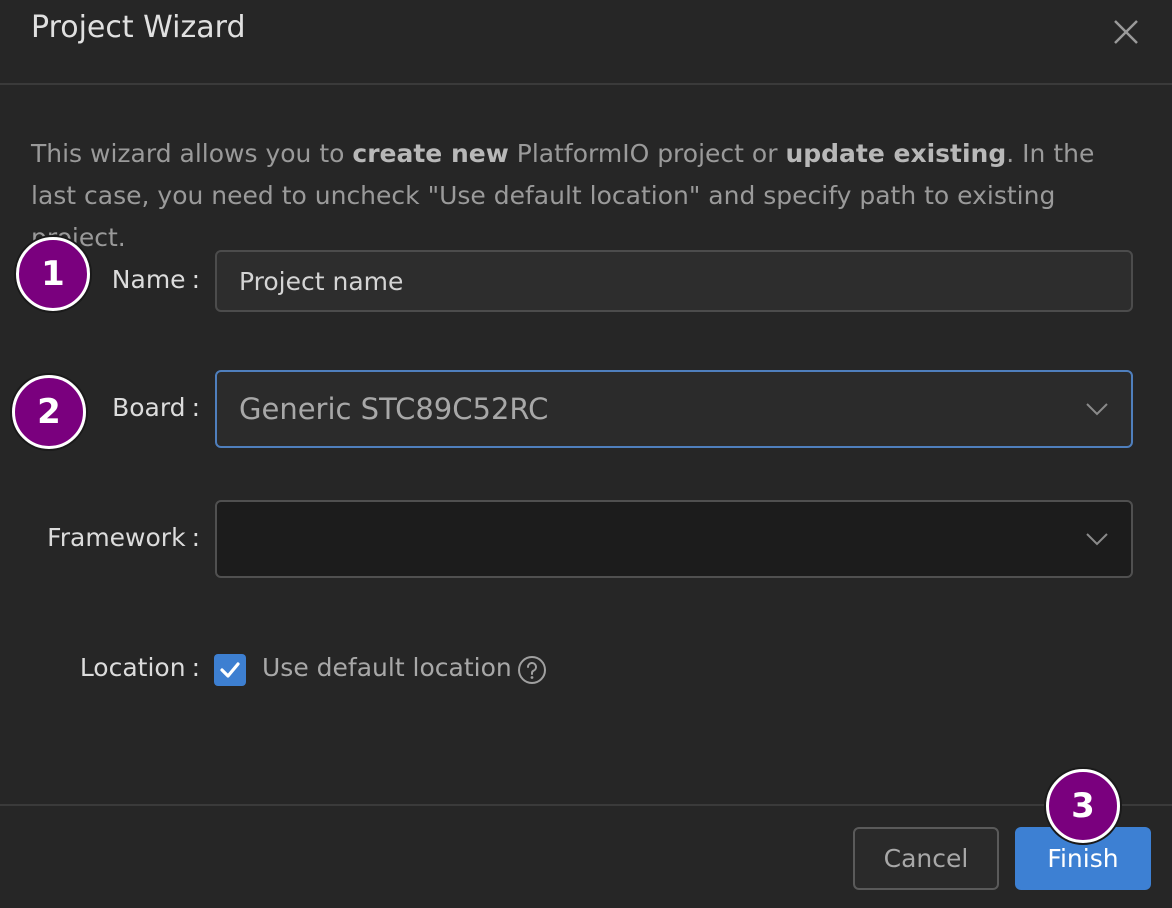  What do you see at coordinates (674, 409) in the screenshot?
I see `board-select: Generic STC89C52RC` at bounding box center [674, 409].